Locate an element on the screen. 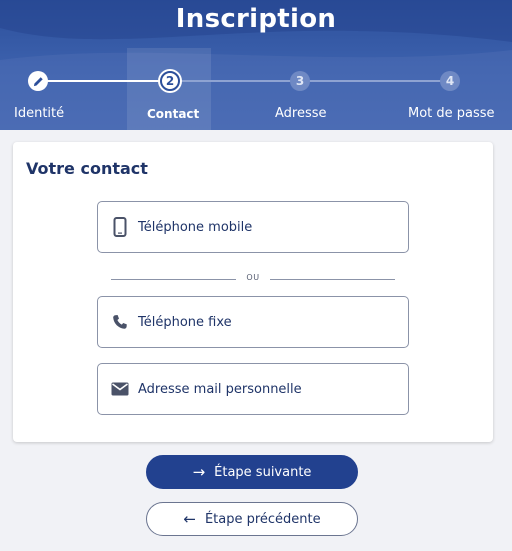 The height and width of the screenshot is (551, 512). stepper-line-todo is located at coordinates (310, 81).